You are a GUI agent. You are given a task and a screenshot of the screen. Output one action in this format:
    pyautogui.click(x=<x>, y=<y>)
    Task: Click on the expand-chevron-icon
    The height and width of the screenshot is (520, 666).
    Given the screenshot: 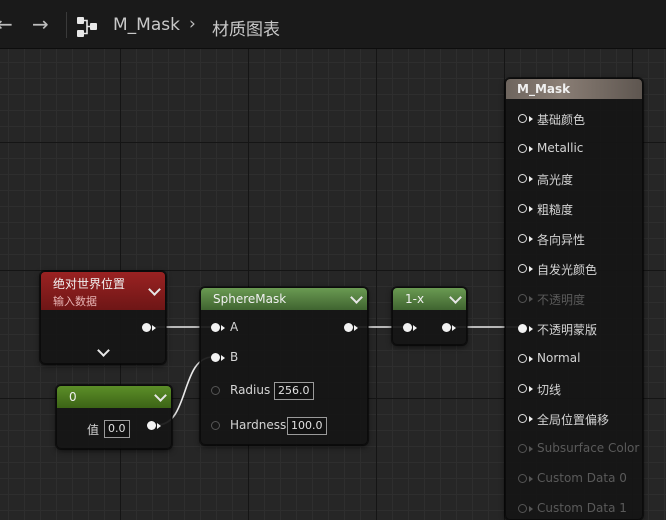 What is the action you would take?
    pyautogui.click(x=103, y=350)
    